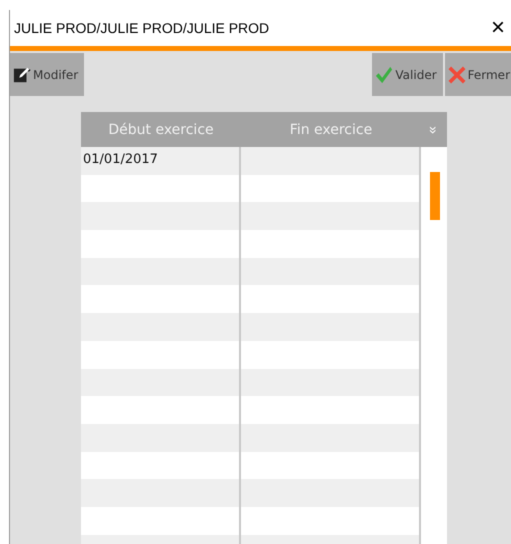  I want to click on toolbar-button: Fermer, so click(477, 74).